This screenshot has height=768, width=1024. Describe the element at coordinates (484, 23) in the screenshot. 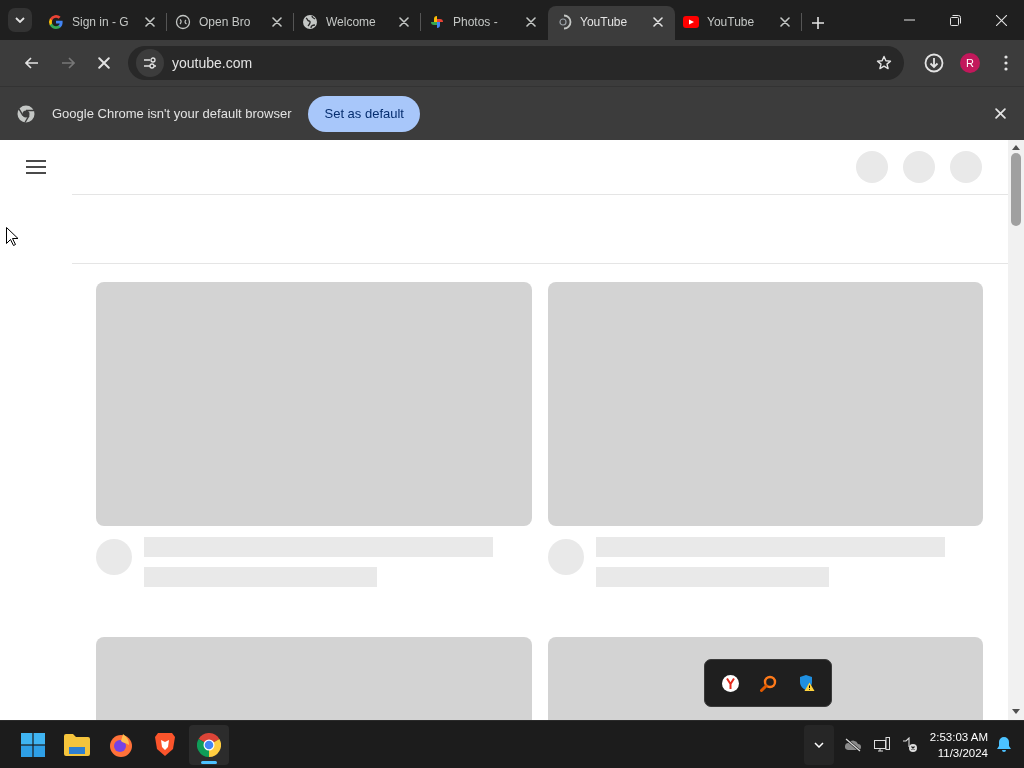

I see `browser-tab: Photos -` at that location.